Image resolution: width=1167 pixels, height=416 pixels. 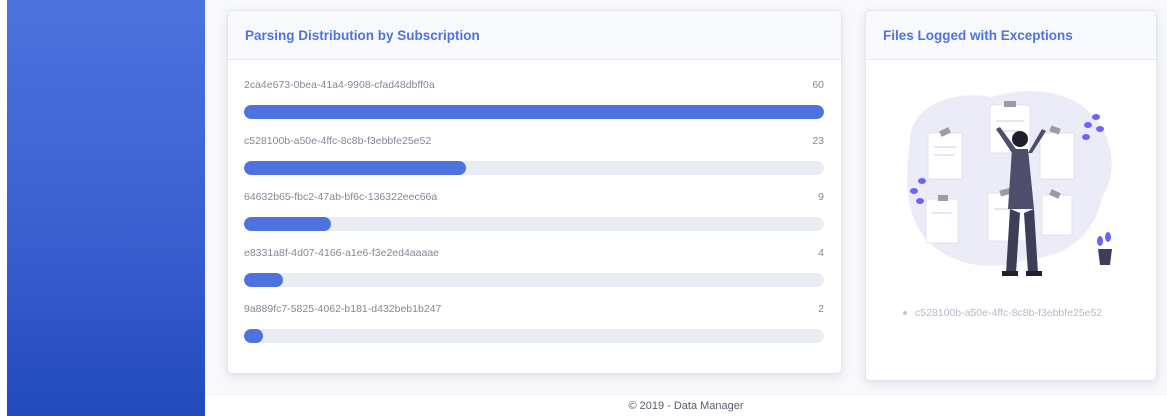 I want to click on parse-count: 9, so click(x=821, y=197).